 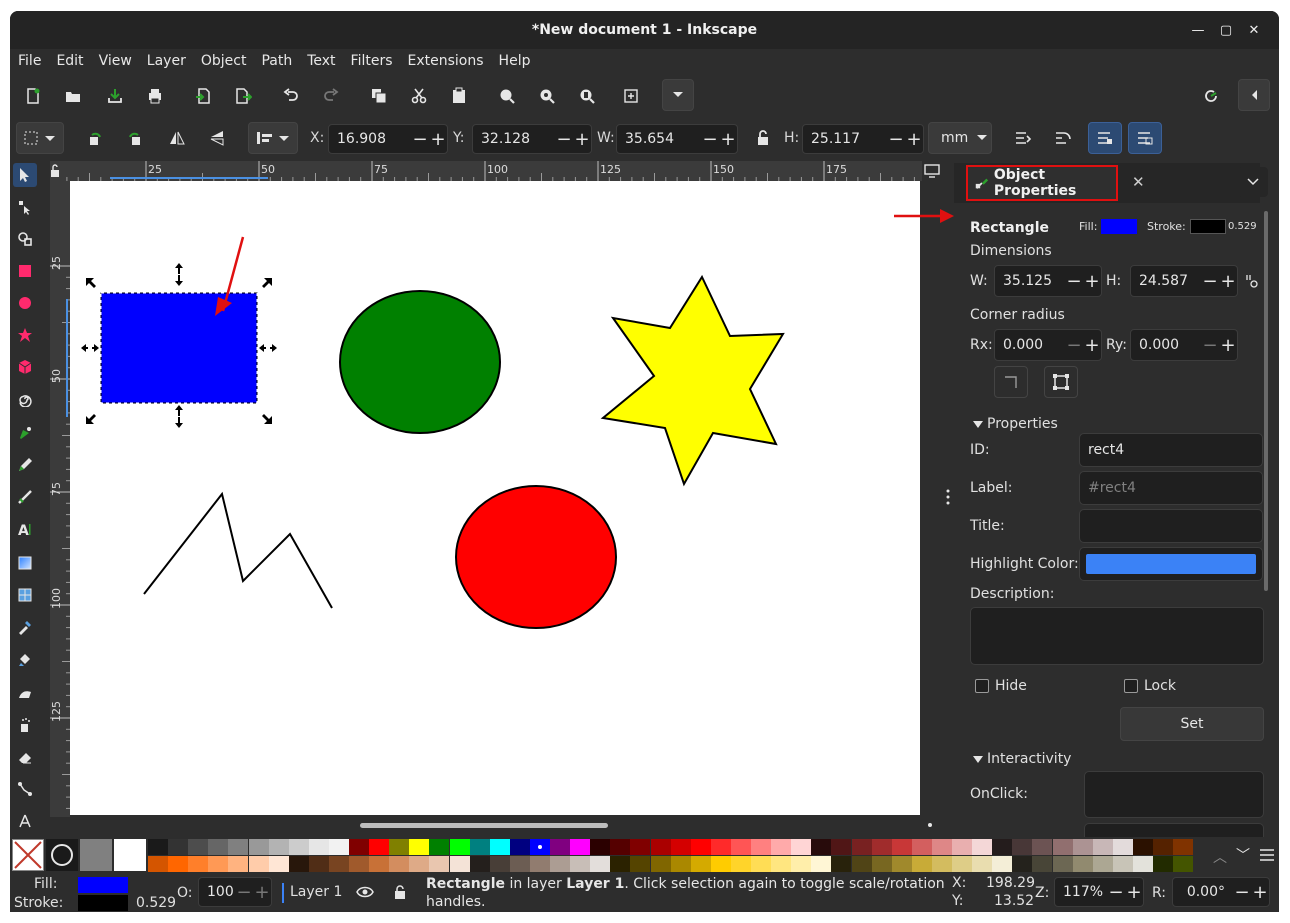 I want to click on ry-field: 0.000− +, so click(x=1184, y=345).